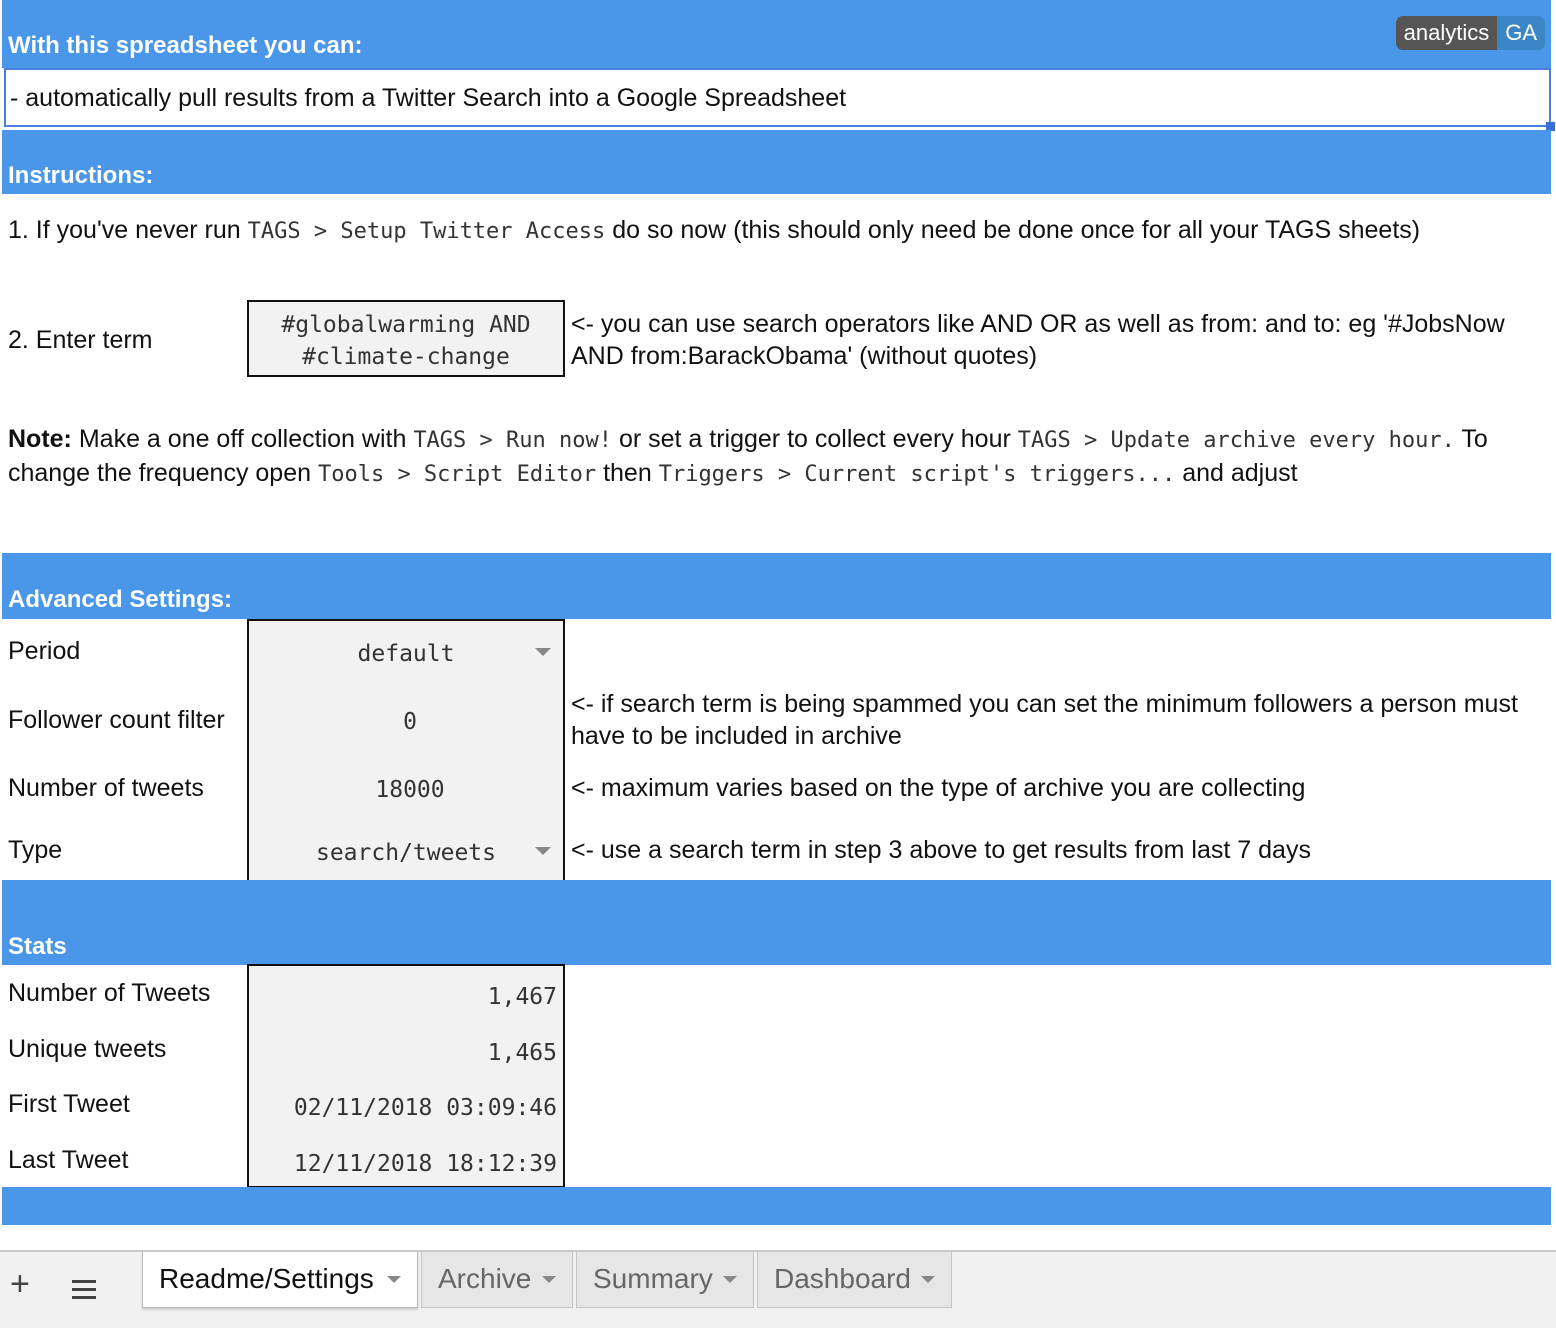 The image size is (1556, 1328). I want to click on advanced-header: Advanced Settings:, so click(120, 599).